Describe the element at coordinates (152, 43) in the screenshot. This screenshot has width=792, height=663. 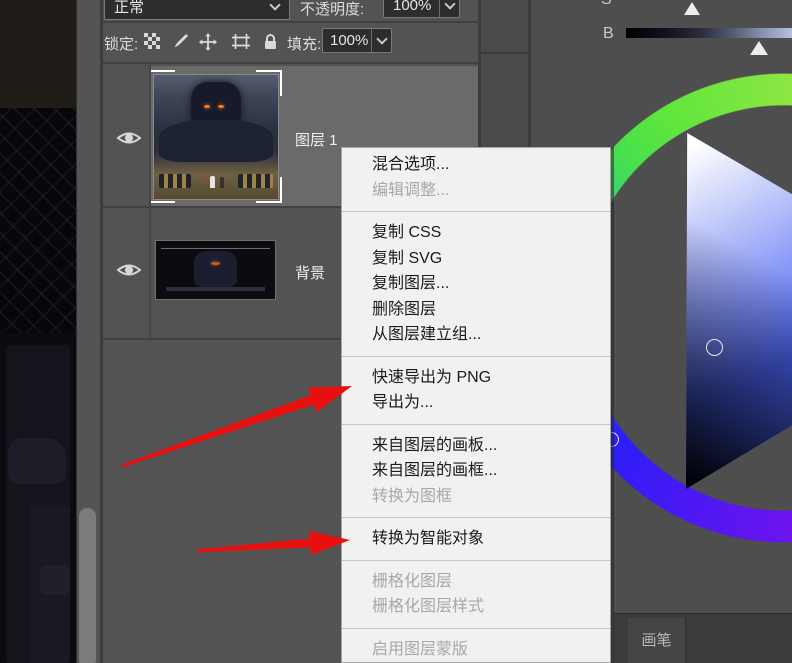
I see `lock-transparent-pixels-icon` at that location.